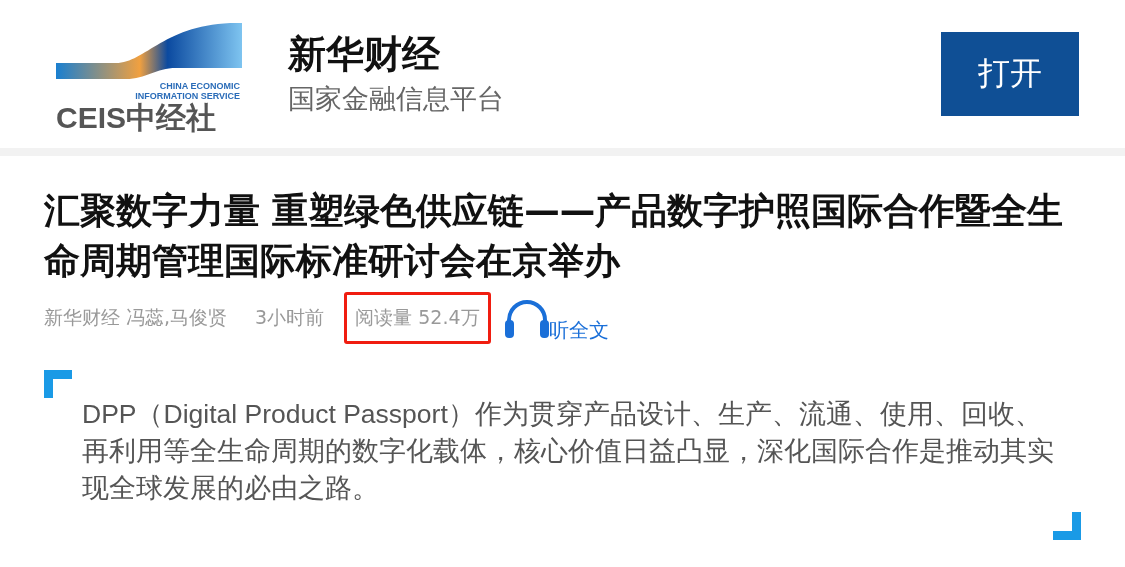  I want to click on listen-link: 听全文, so click(578, 330).